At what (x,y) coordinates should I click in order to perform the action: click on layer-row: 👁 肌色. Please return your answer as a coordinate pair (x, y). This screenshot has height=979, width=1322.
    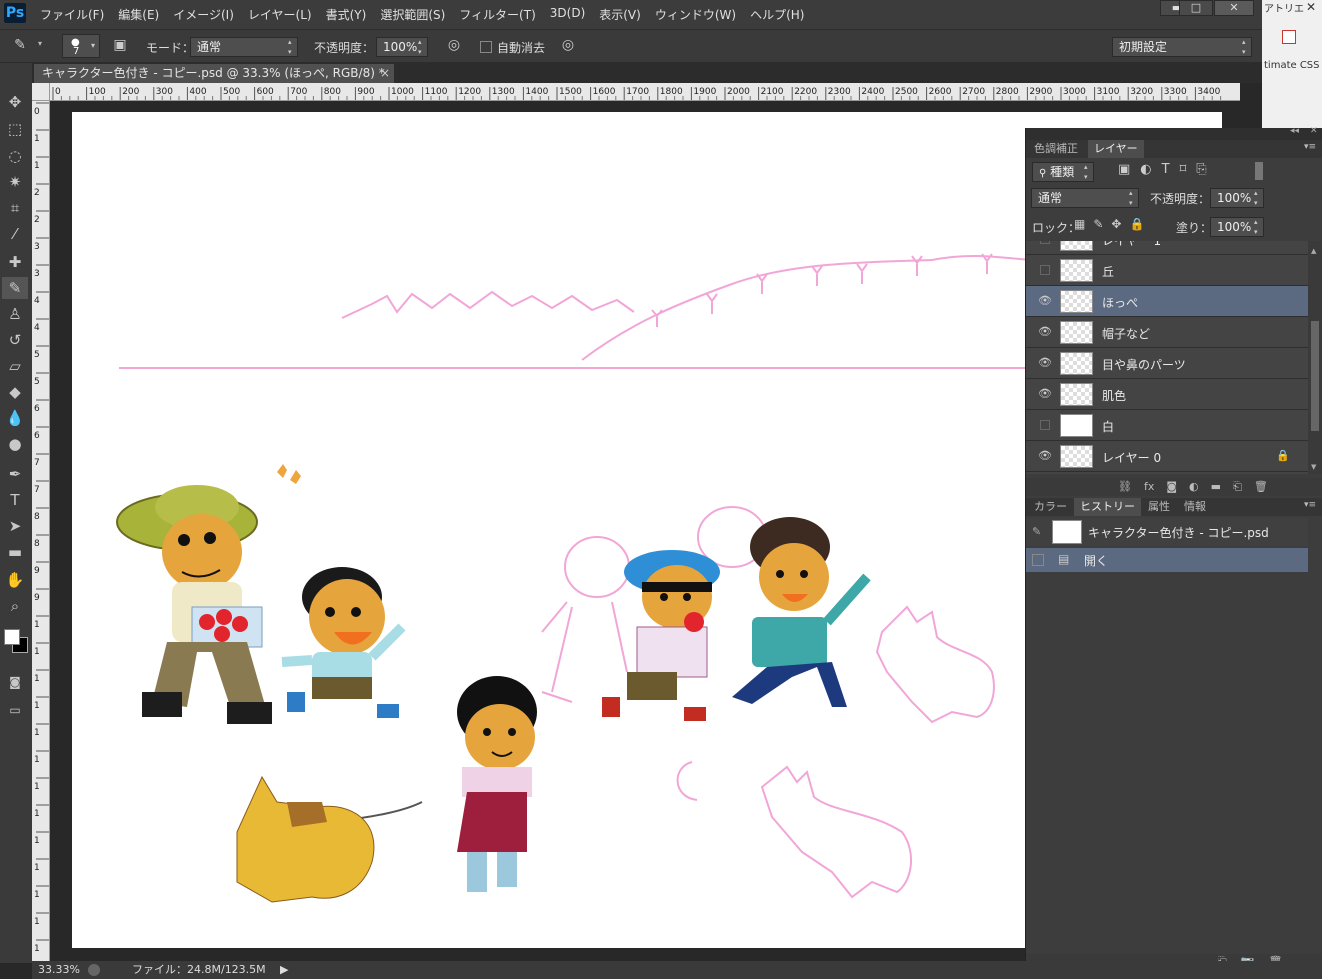
    Looking at the image, I should click on (1167, 394).